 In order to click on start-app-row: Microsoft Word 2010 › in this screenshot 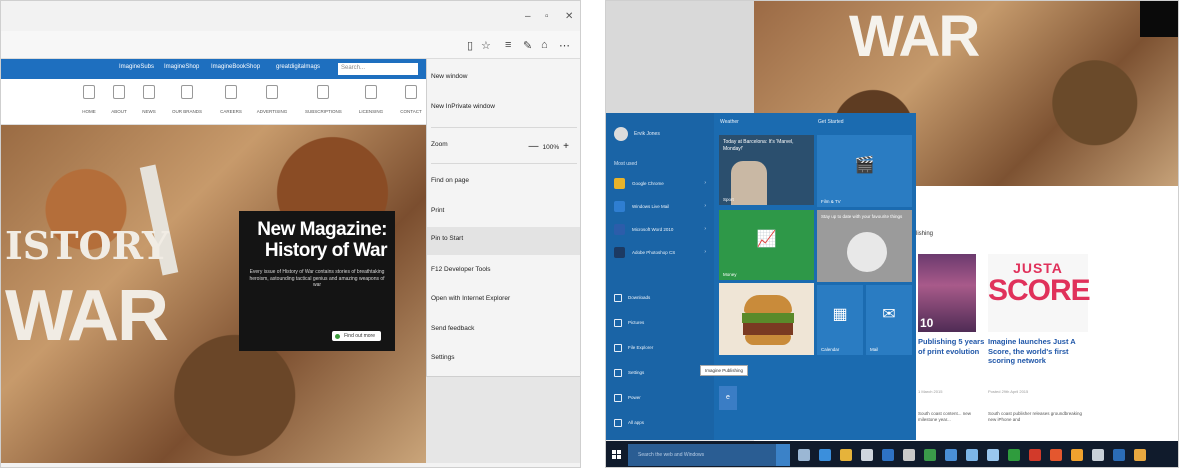, I will do `click(661, 230)`.